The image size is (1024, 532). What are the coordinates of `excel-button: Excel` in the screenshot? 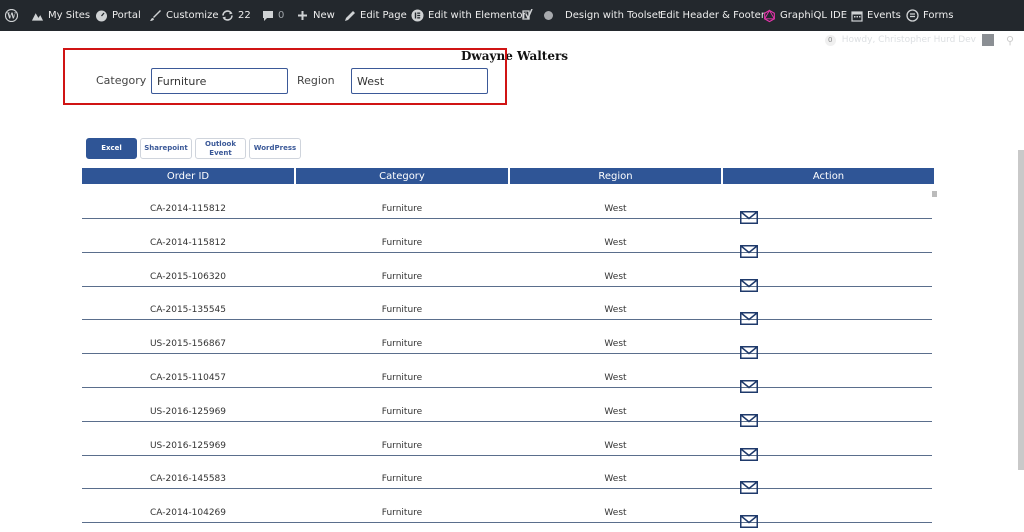 It's located at (111, 148).